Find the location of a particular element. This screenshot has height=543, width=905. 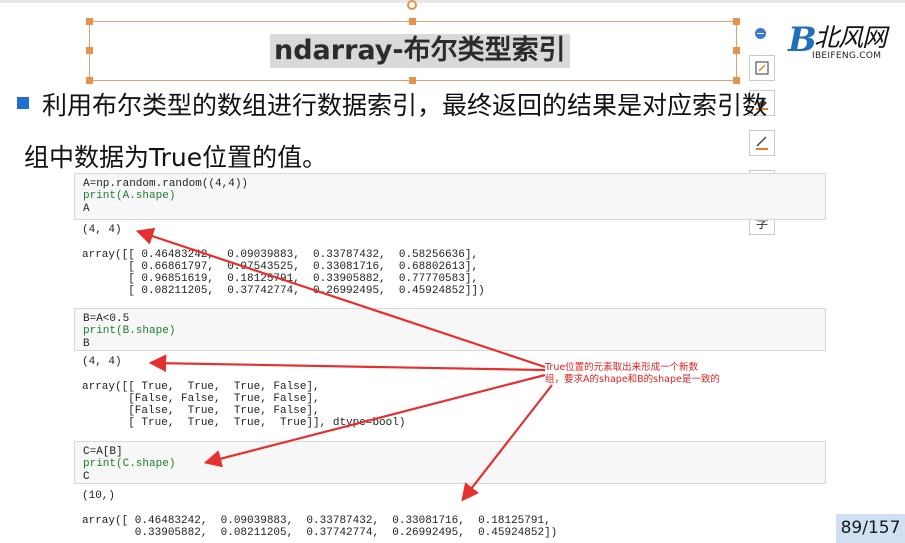

beifeng-logo: B 北风网 IBEIFENG.COM is located at coordinates (845, 39).